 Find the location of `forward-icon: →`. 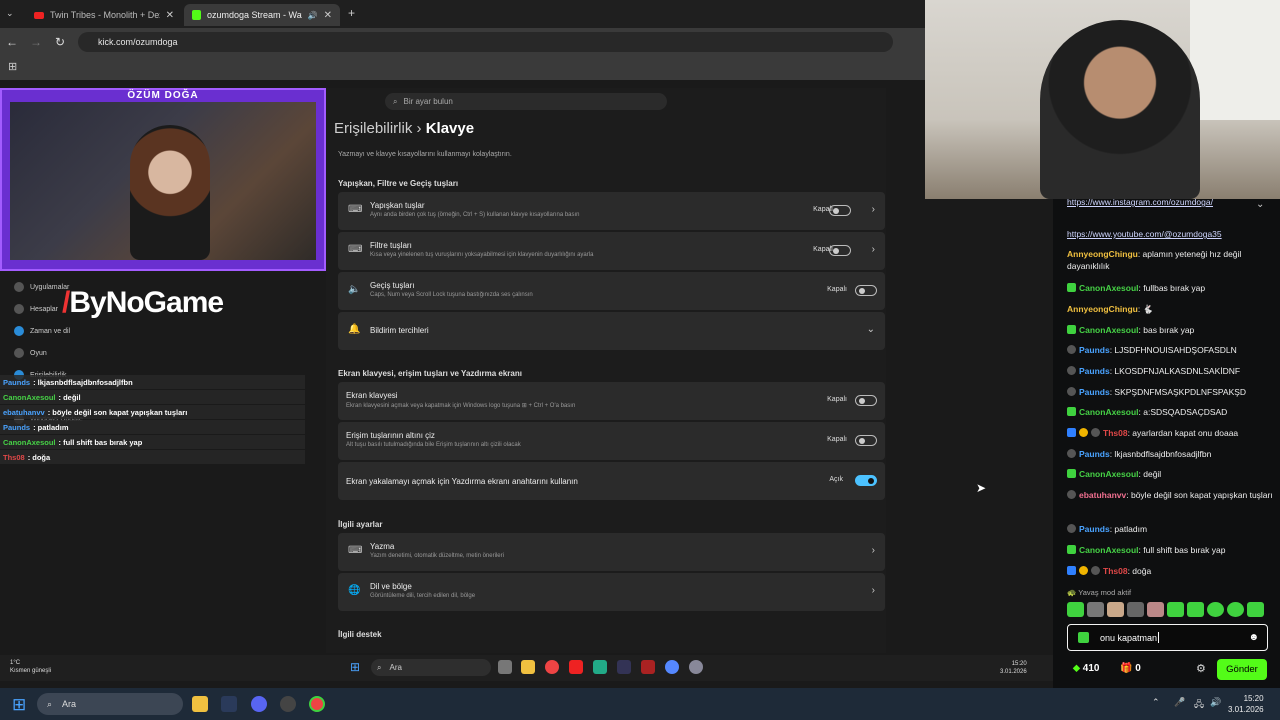

forward-icon: → is located at coordinates (36, 42).